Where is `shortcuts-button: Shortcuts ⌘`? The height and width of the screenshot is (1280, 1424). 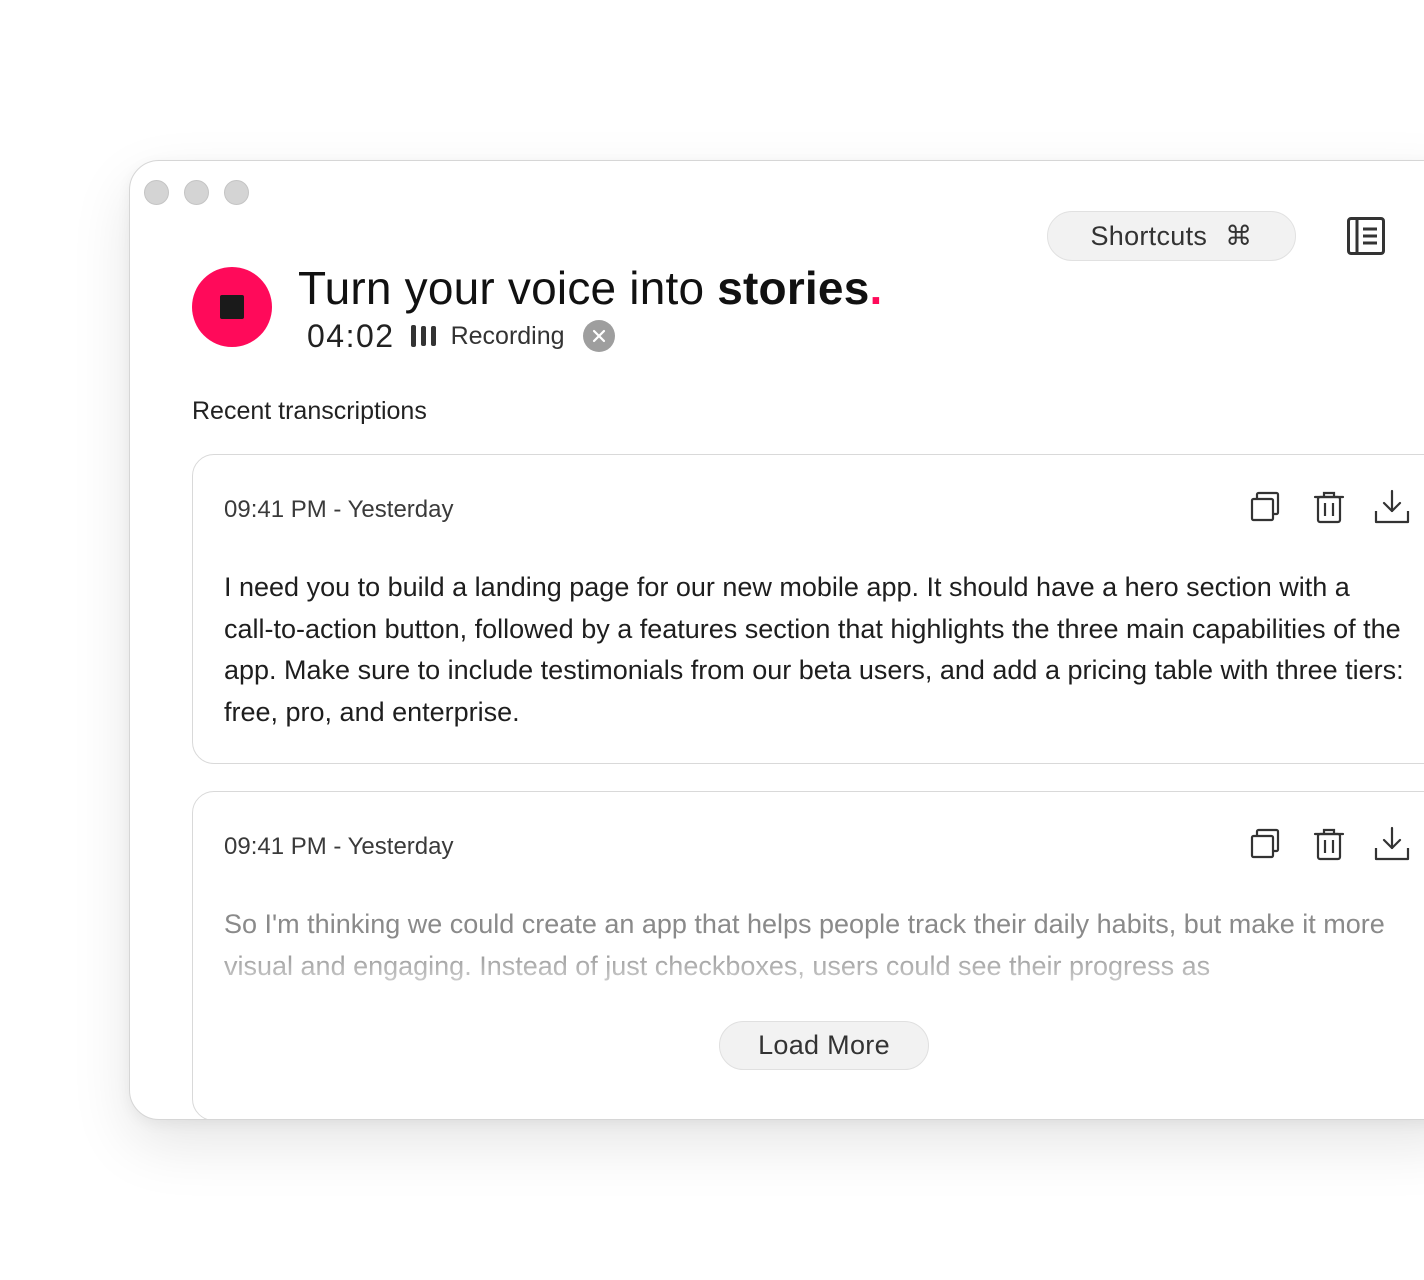
shortcuts-button: Shortcuts ⌘ is located at coordinates (1171, 236).